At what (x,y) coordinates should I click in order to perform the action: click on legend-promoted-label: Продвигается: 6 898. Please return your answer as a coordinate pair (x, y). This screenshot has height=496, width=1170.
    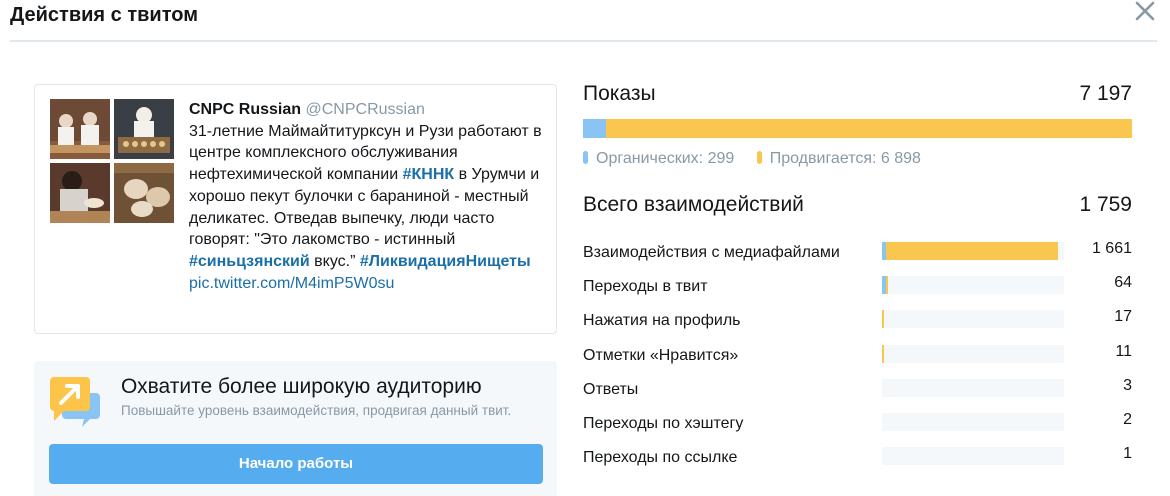
    Looking at the image, I should click on (845, 158).